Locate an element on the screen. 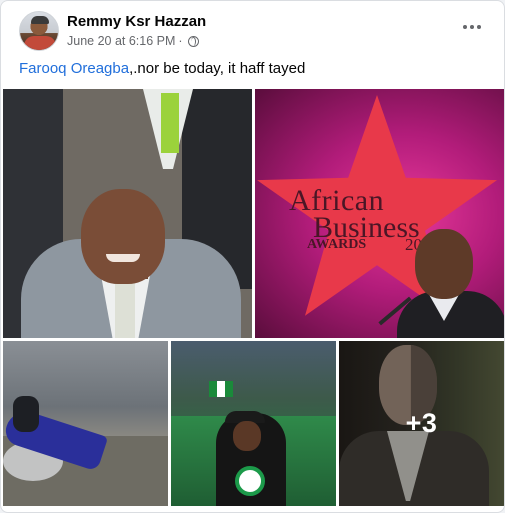 Image resolution: width=505 pixels, height=513 pixels. globe-icon is located at coordinates (193, 41).